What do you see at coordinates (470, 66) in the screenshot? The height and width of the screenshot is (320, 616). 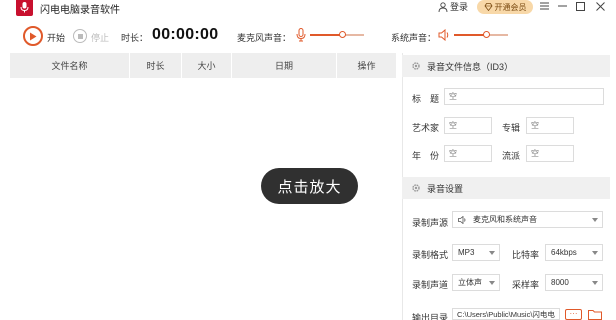 I see `id3-section-title: 录音文件信息（ID3）` at bounding box center [470, 66].